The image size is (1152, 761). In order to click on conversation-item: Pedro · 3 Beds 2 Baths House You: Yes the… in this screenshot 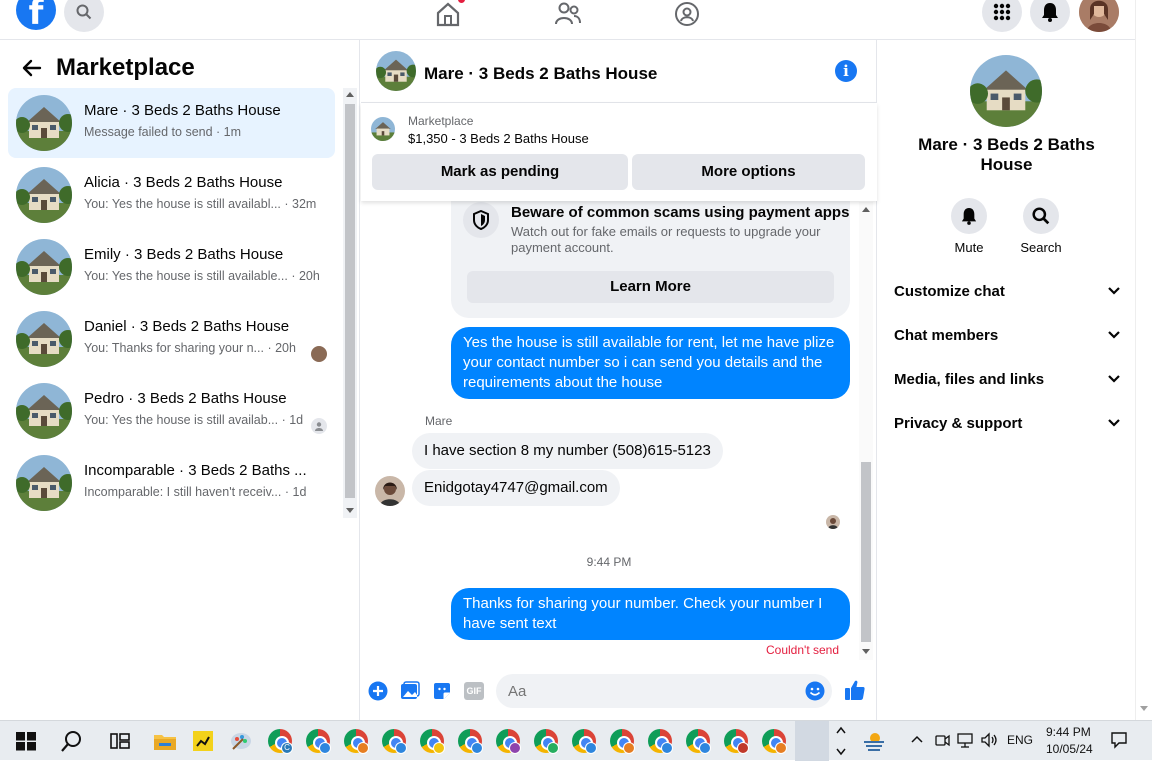, I will do `click(171, 411)`.